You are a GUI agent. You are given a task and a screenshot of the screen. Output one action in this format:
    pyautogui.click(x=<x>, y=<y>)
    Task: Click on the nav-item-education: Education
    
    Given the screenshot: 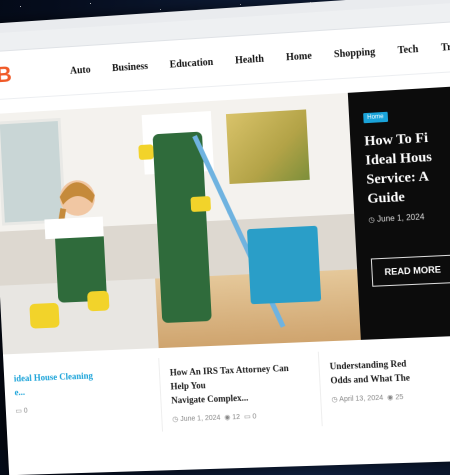 What is the action you would take?
    pyautogui.click(x=191, y=63)
    